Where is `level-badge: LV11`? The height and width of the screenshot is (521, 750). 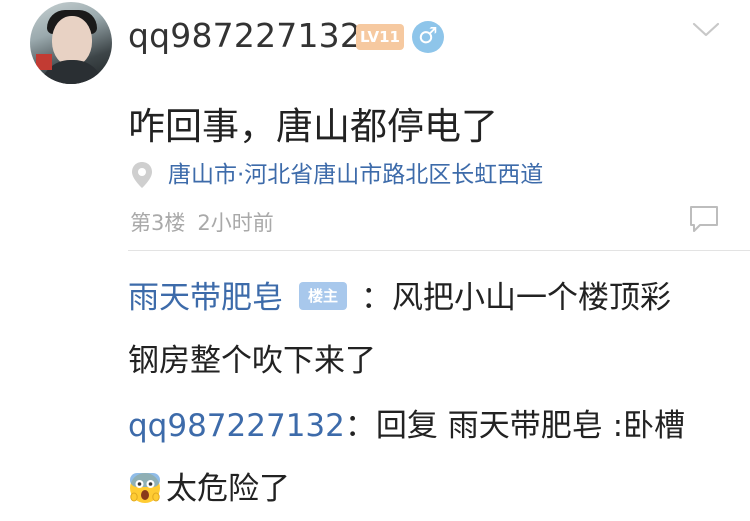 level-badge: LV11 is located at coordinates (380, 37).